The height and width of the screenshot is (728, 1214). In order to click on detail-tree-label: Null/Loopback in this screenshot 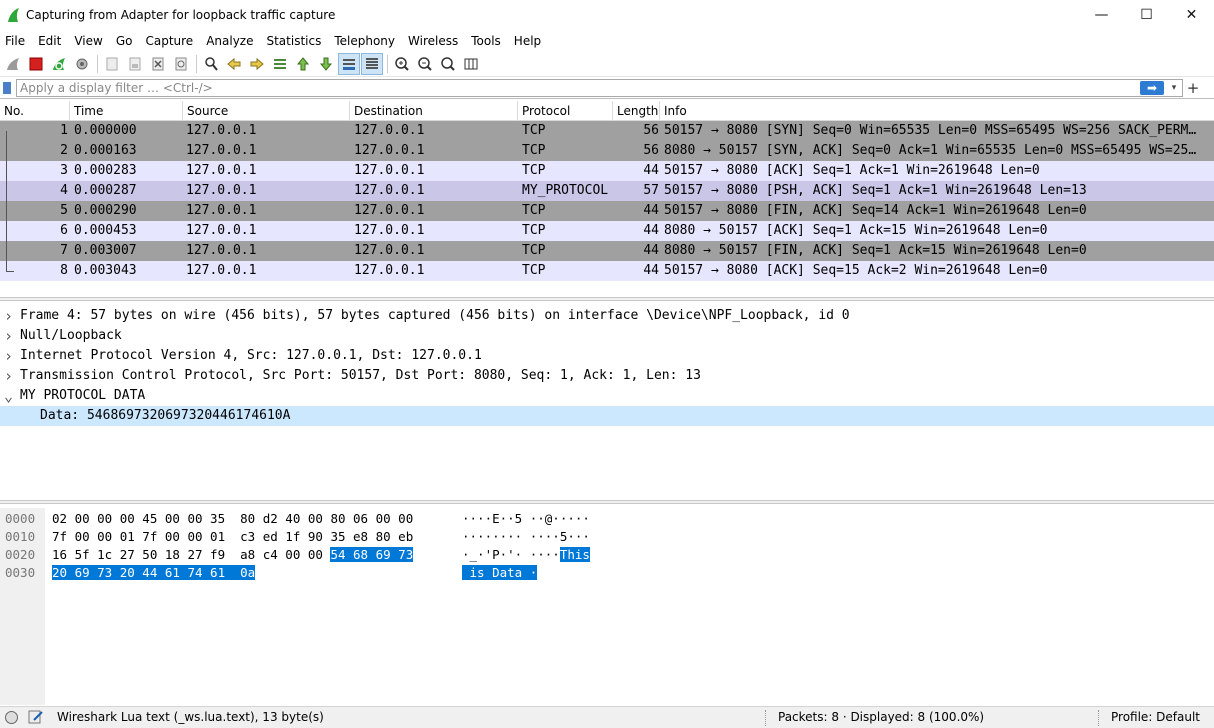, I will do `click(71, 335)`.